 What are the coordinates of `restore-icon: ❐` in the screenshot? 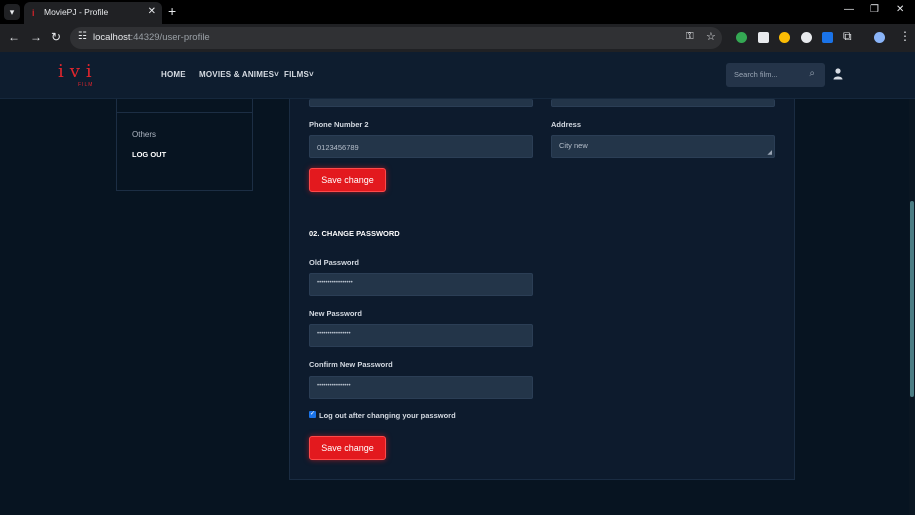 It's located at (874, 9).